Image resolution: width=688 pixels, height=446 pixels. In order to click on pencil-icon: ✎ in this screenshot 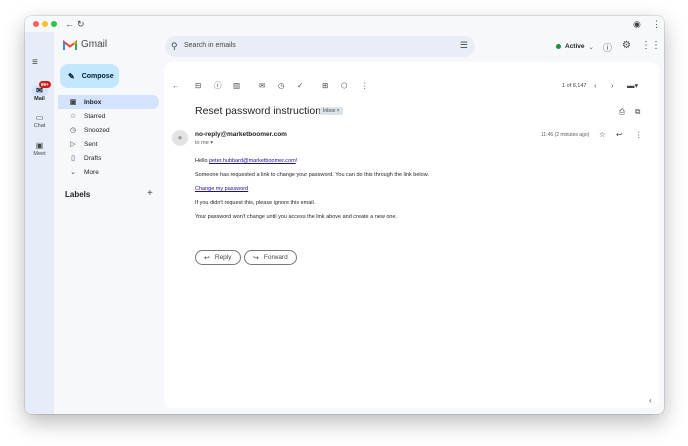, I will do `click(71, 76)`.